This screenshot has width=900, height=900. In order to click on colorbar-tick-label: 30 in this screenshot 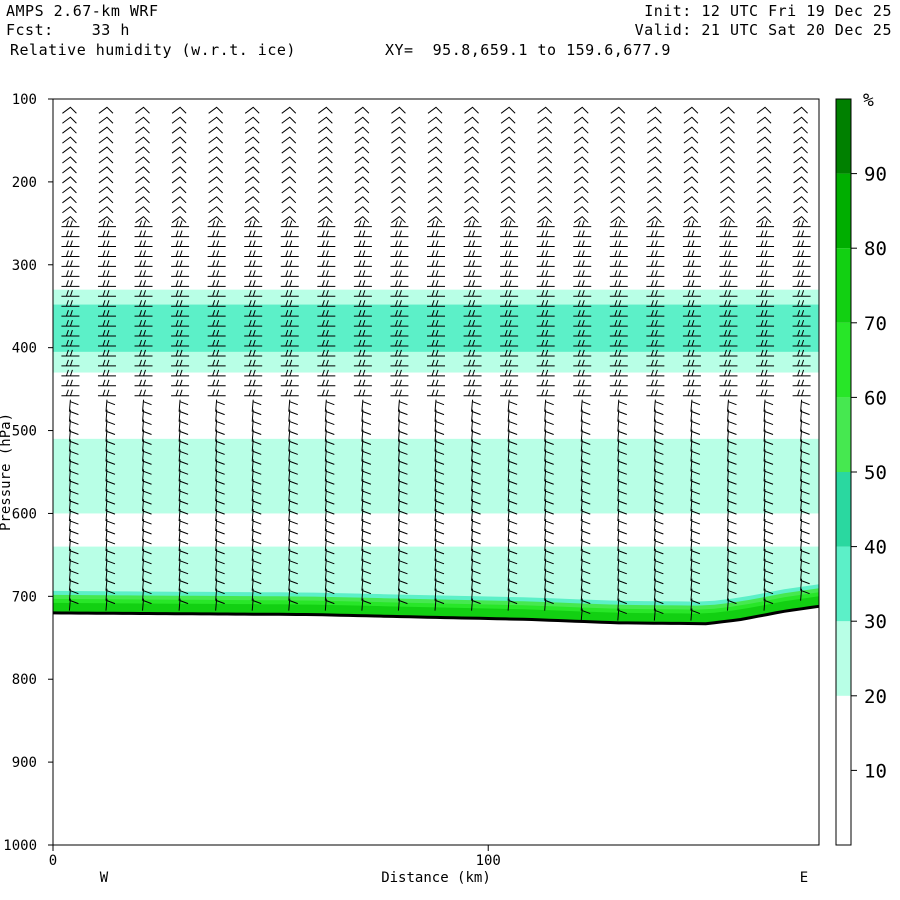, I will do `click(875, 622)`.